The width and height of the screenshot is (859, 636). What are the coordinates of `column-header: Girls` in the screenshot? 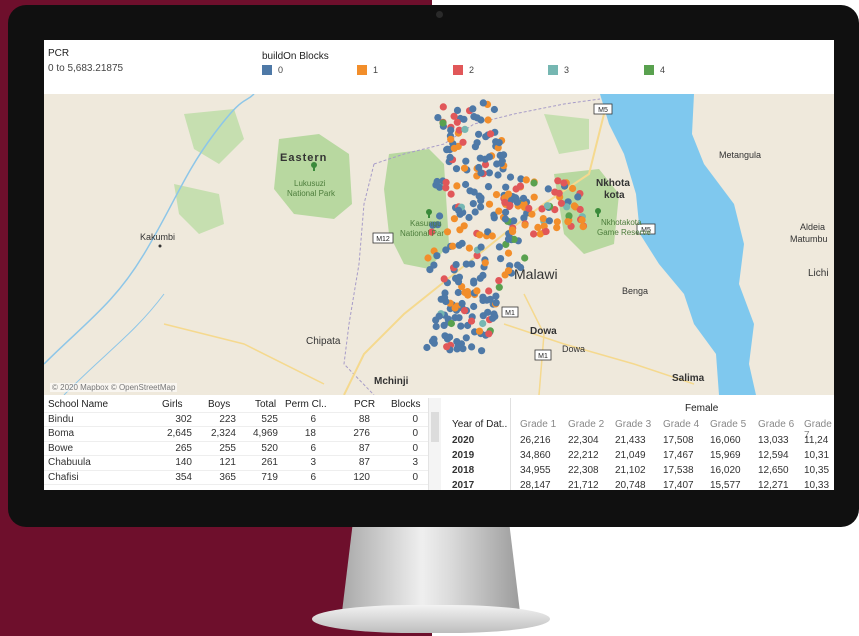 It's located at (172, 404).